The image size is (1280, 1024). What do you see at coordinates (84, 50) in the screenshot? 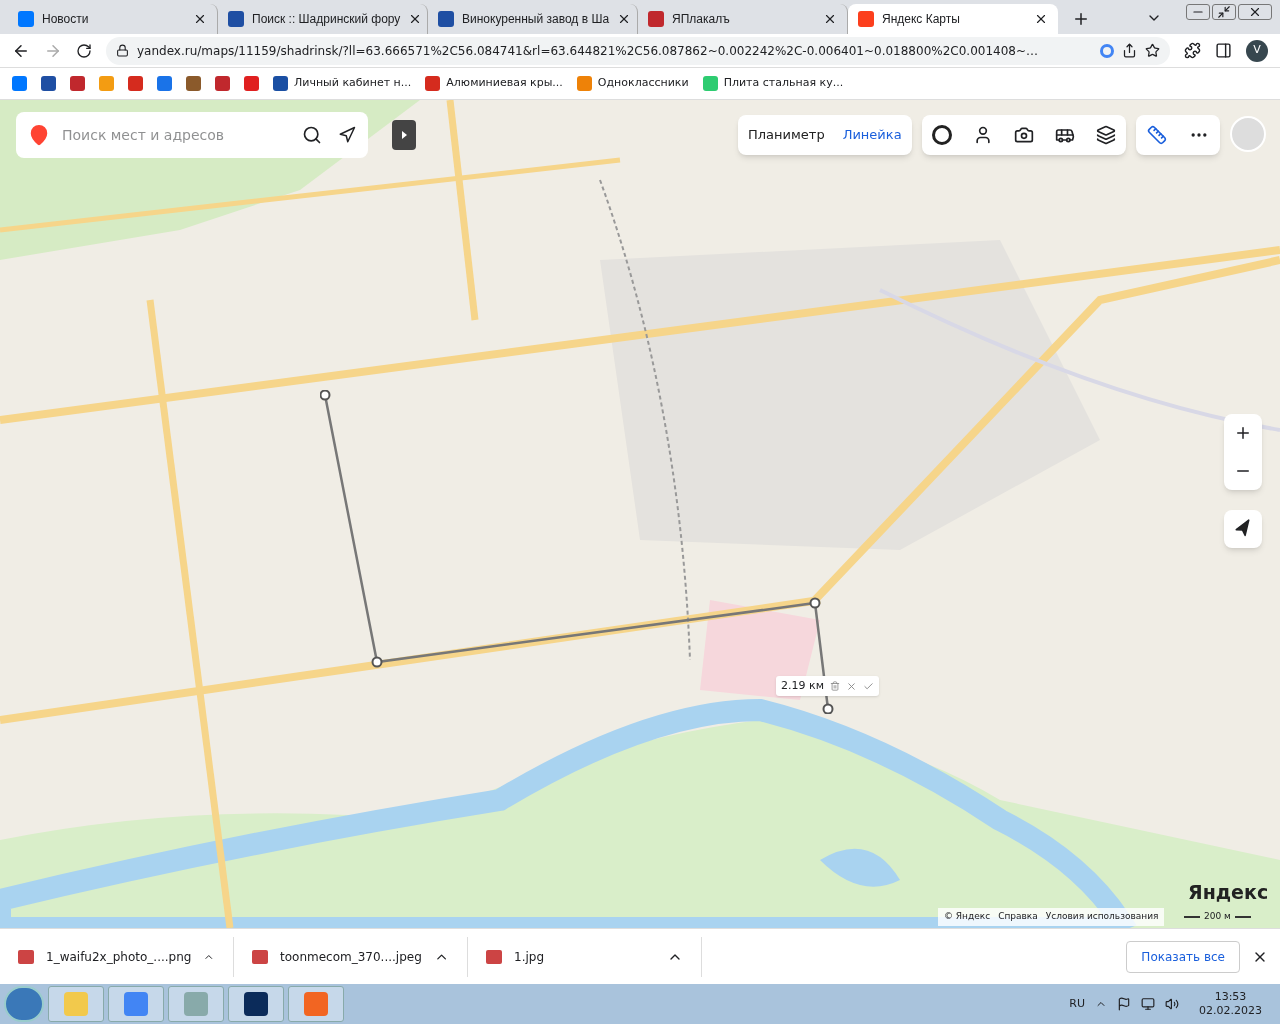
I see `reload-icon` at bounding box center [84, 50].